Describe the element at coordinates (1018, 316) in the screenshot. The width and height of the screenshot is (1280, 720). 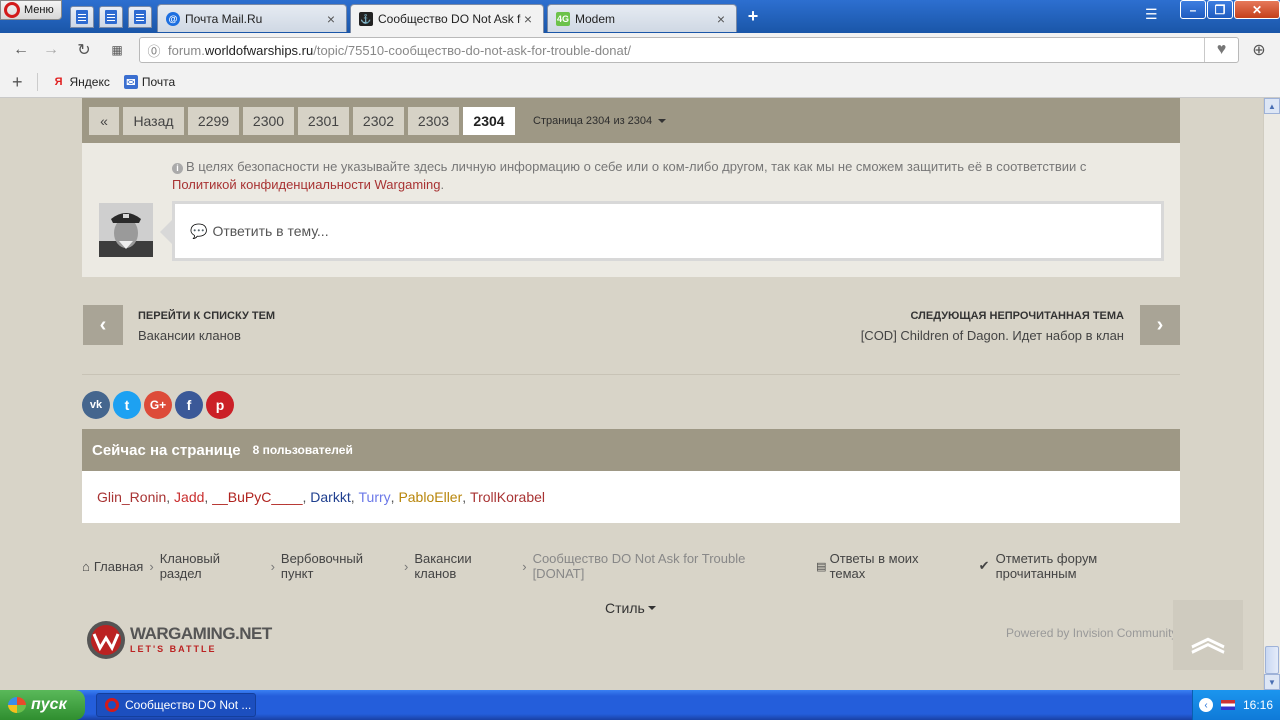
I see `next-topic-title: СЛЕДУЮЩАЯ НЕПРОЧИТАННАЯ ТЕМА` at that location.